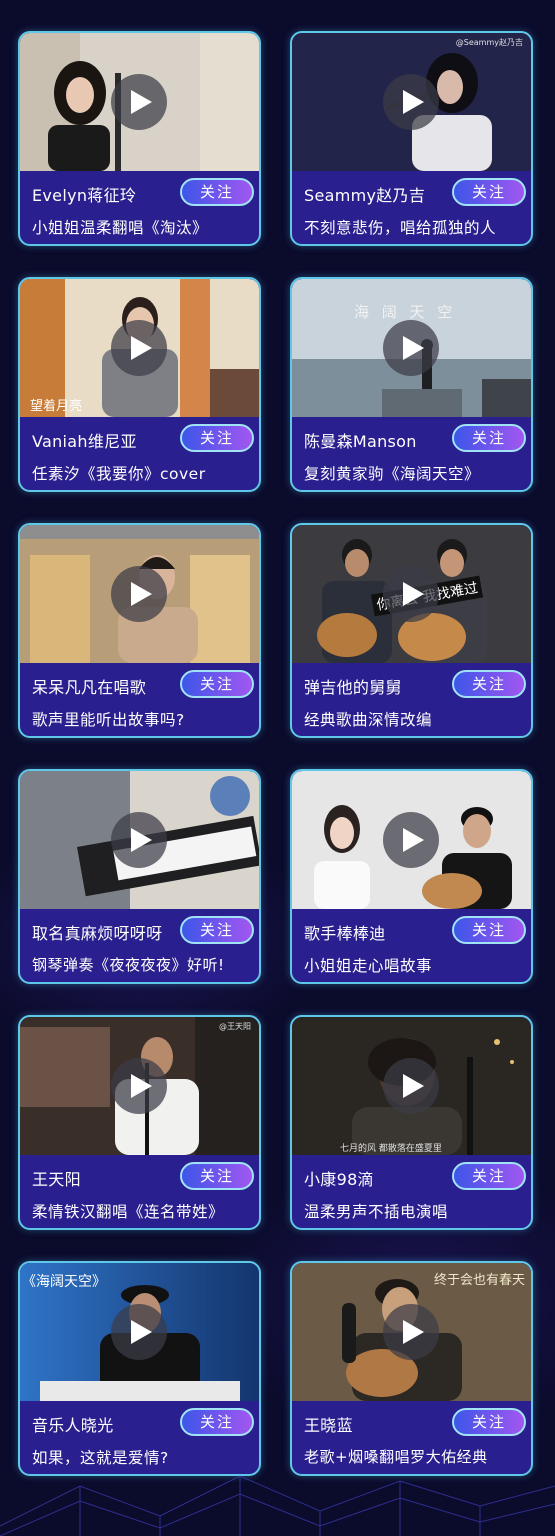  What do you see at coordinates (391, 1149) in the screenshot?
I see `thumbnail-caption: 七月的风 都散落在盛夏里` at bounding box center [391, 1149].